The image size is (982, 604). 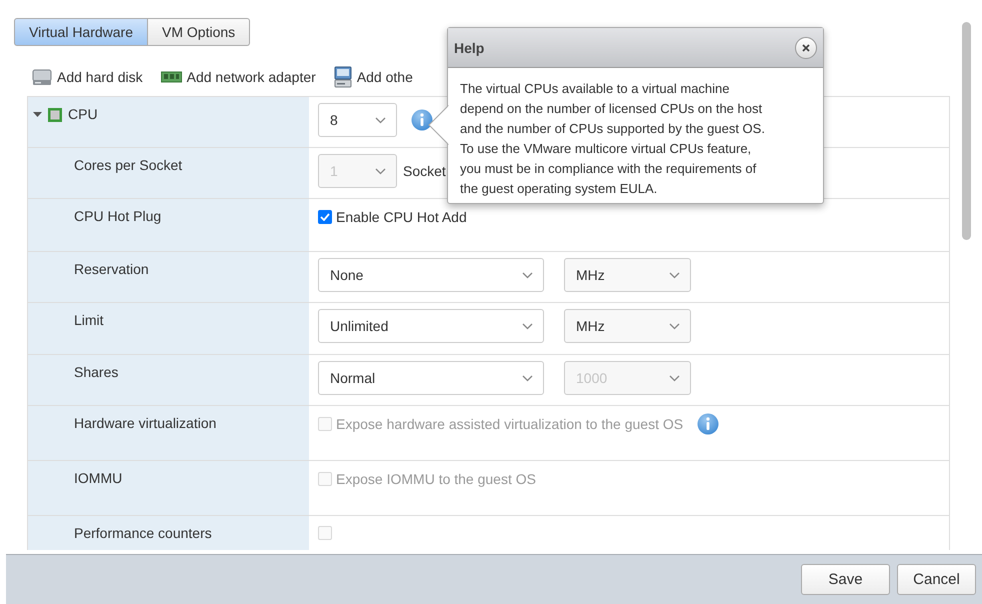 What do you see at coordinates (89, 320) in the screenshot?
I see `row-label: Limit` at bounding box center [89, 320].